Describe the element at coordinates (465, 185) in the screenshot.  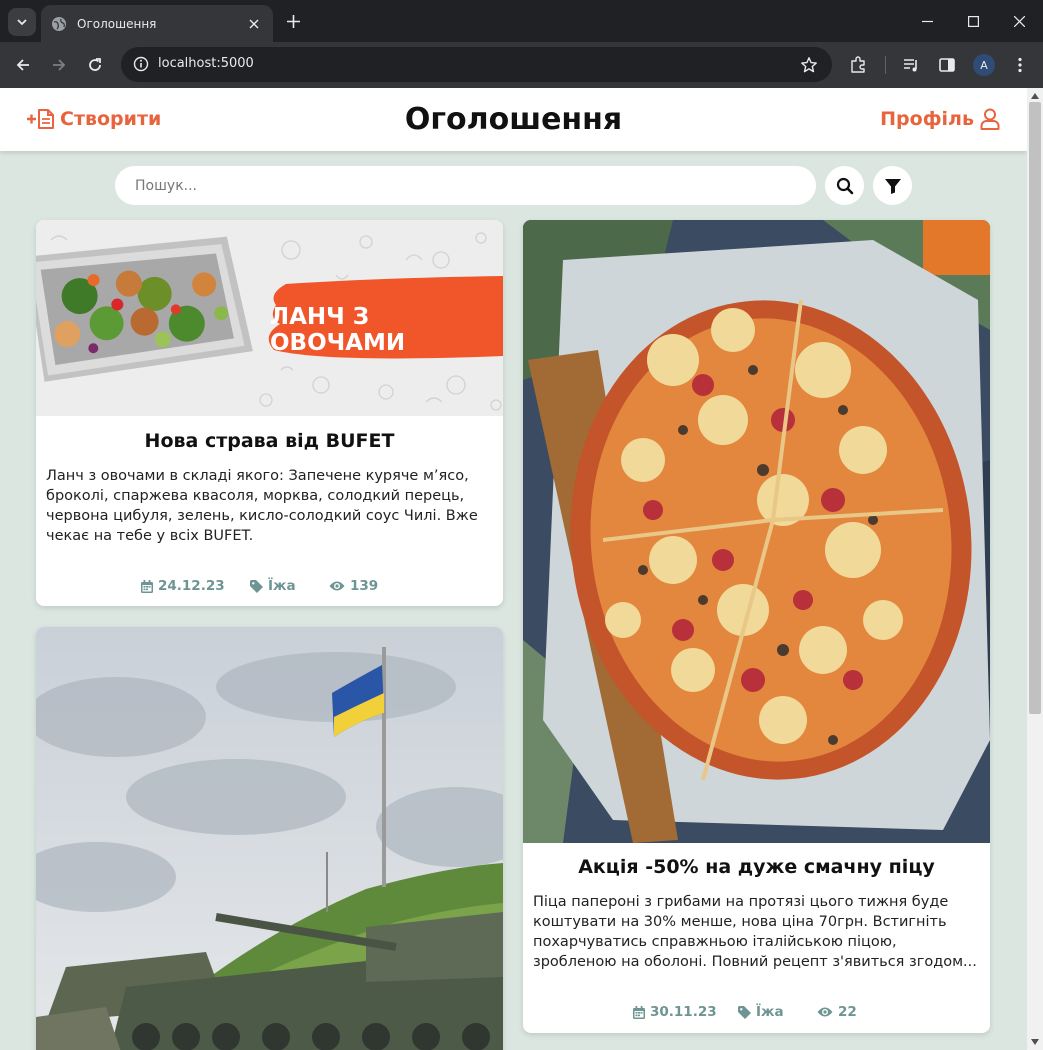
I see `search-input` at that location.